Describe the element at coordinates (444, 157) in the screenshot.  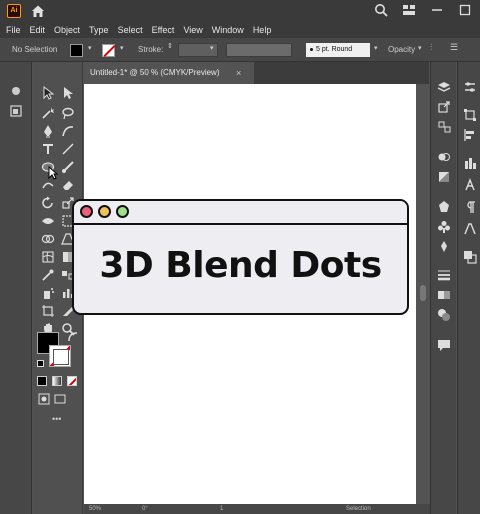
I see `appearance-icon` at that location.